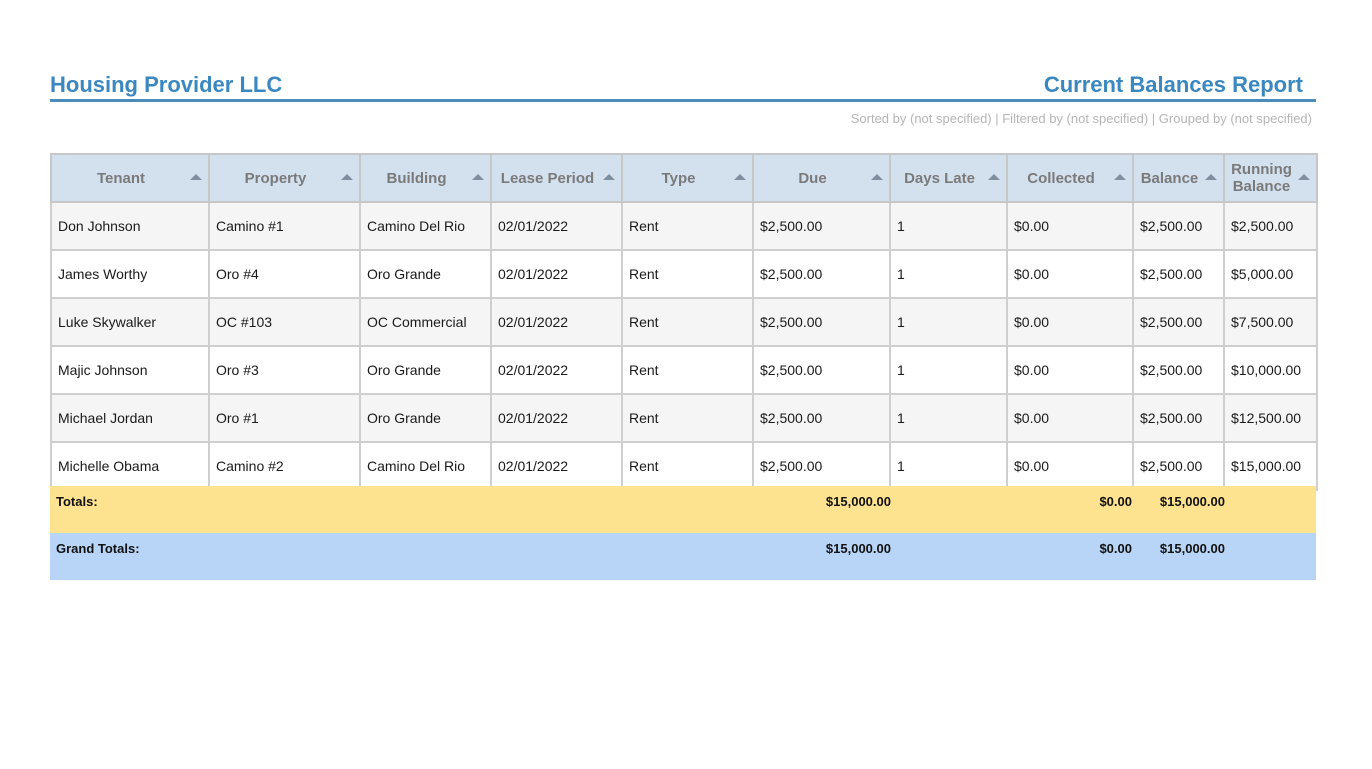 The height and width of the screenshot is (769, 1372). I want to click on column-header-collected: Collected, so click(1070, 178).